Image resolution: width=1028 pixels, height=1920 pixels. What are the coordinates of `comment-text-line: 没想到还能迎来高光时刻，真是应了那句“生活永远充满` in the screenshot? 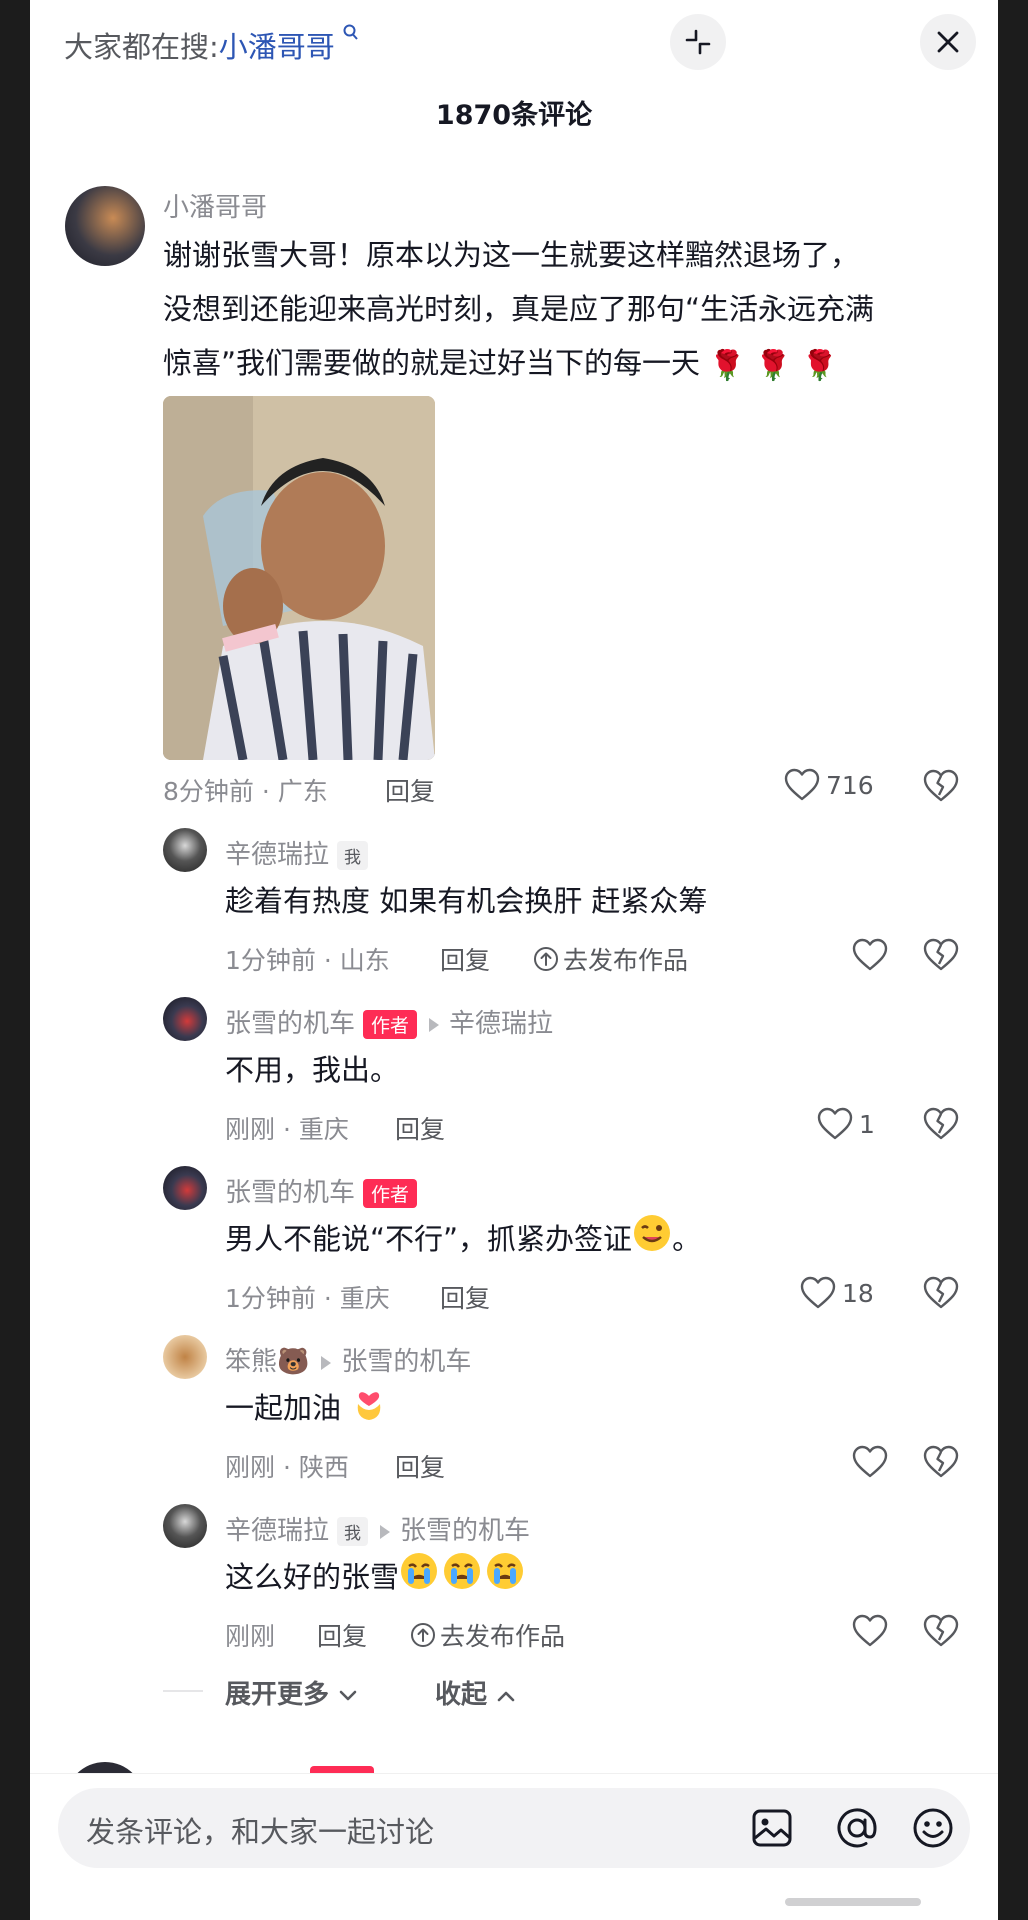 It's located at (519, 309).